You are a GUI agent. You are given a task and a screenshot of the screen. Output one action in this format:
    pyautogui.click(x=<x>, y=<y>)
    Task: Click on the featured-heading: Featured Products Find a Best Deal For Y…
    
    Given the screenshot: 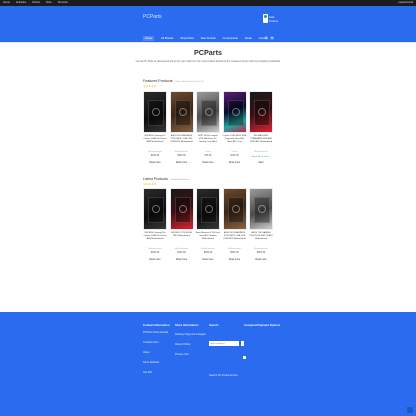 What is the action you would take?
    pyautogui.click(x=173, y=81)
    